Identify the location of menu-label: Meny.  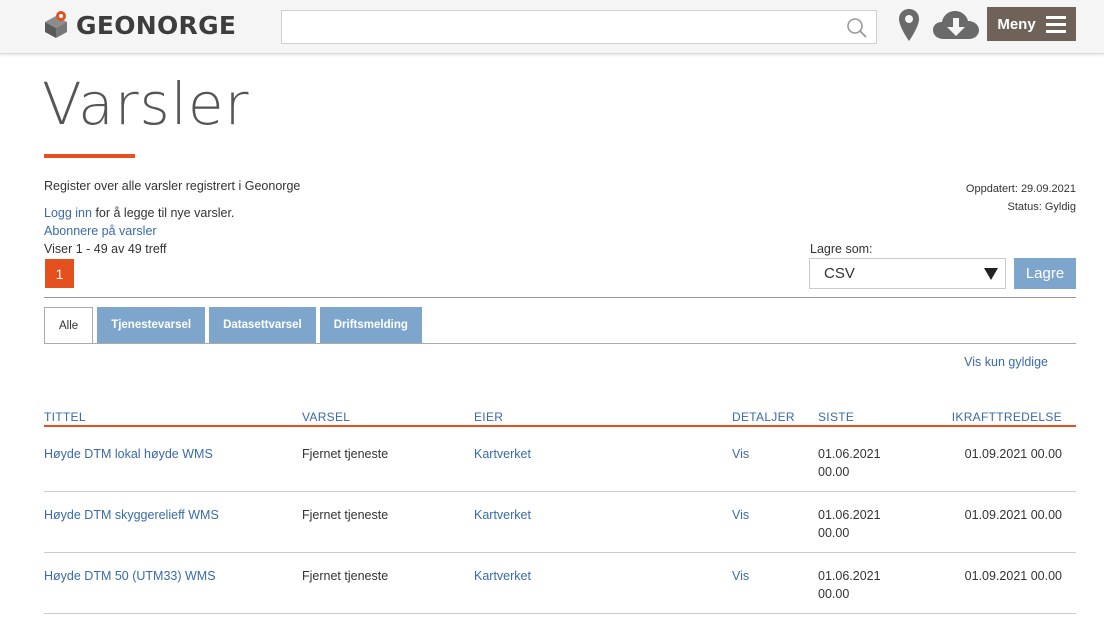
(1016, 24).